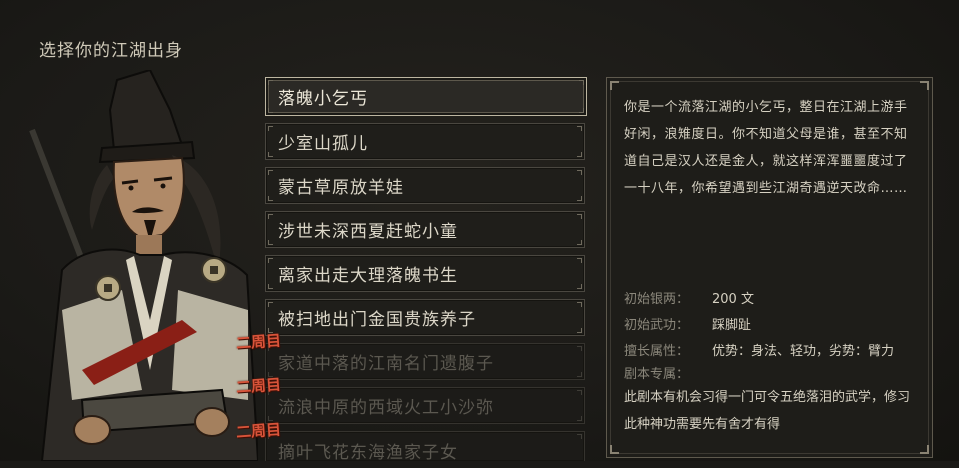 Image resolution: width=959 pixels, height=468 pixels. What do you see at coordinates (323, 144) in the screenshot?
I see `option-label: 少室山孤儿` at bounding box center [323, 144].